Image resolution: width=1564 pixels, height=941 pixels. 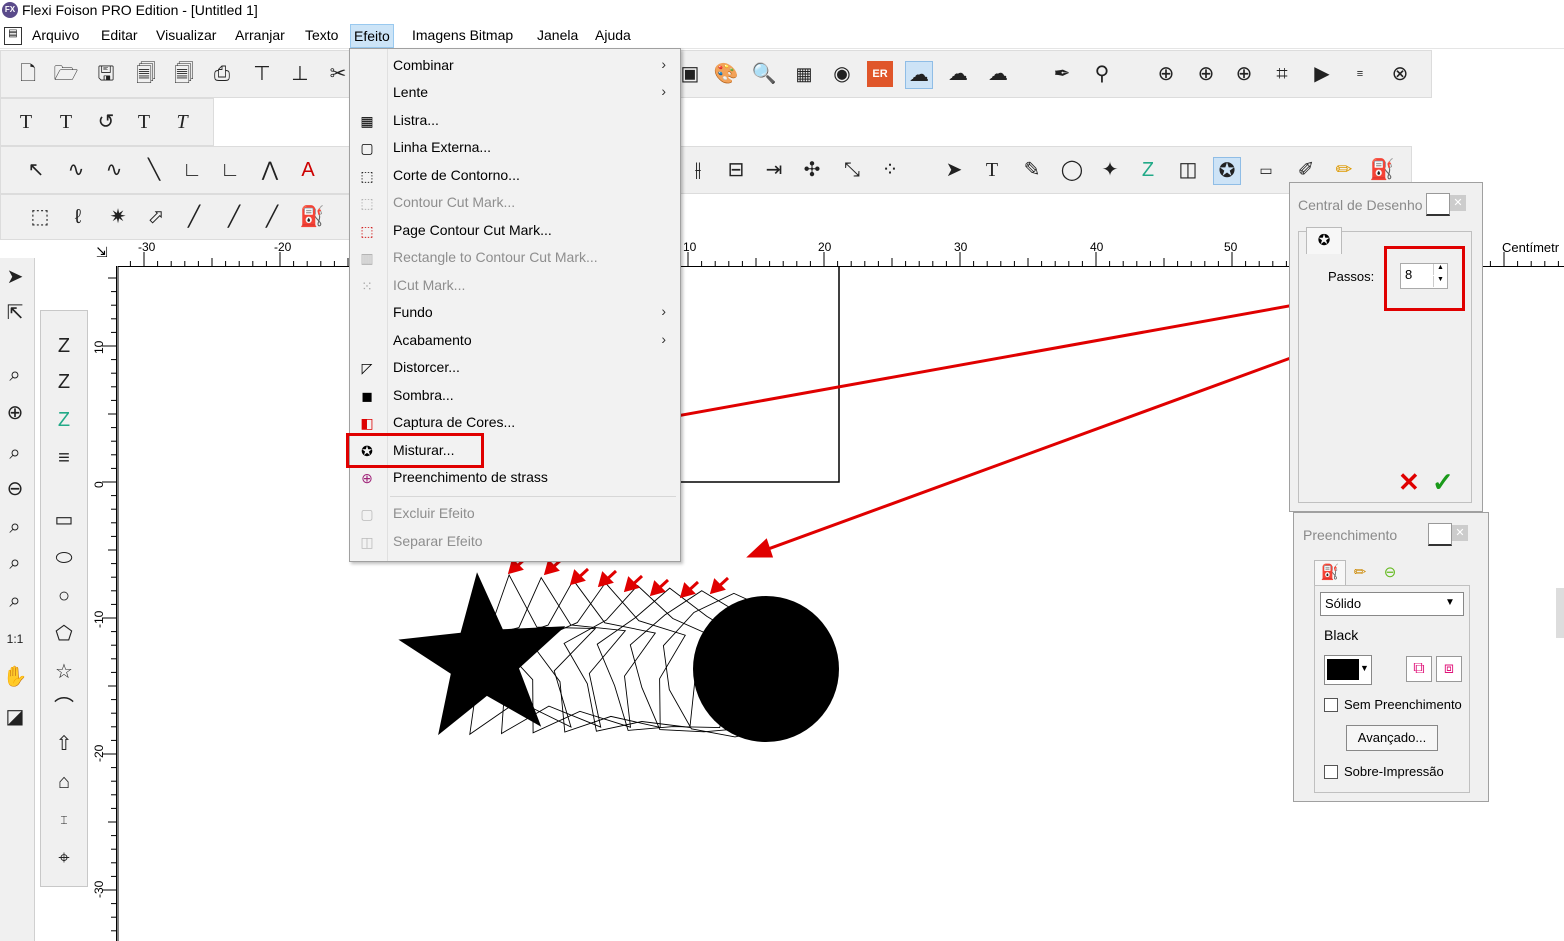 What do you see at coordinates (1331, 772) in the screenshot?
I see `overprint-checkbox` at bounding box center [1331, 772].